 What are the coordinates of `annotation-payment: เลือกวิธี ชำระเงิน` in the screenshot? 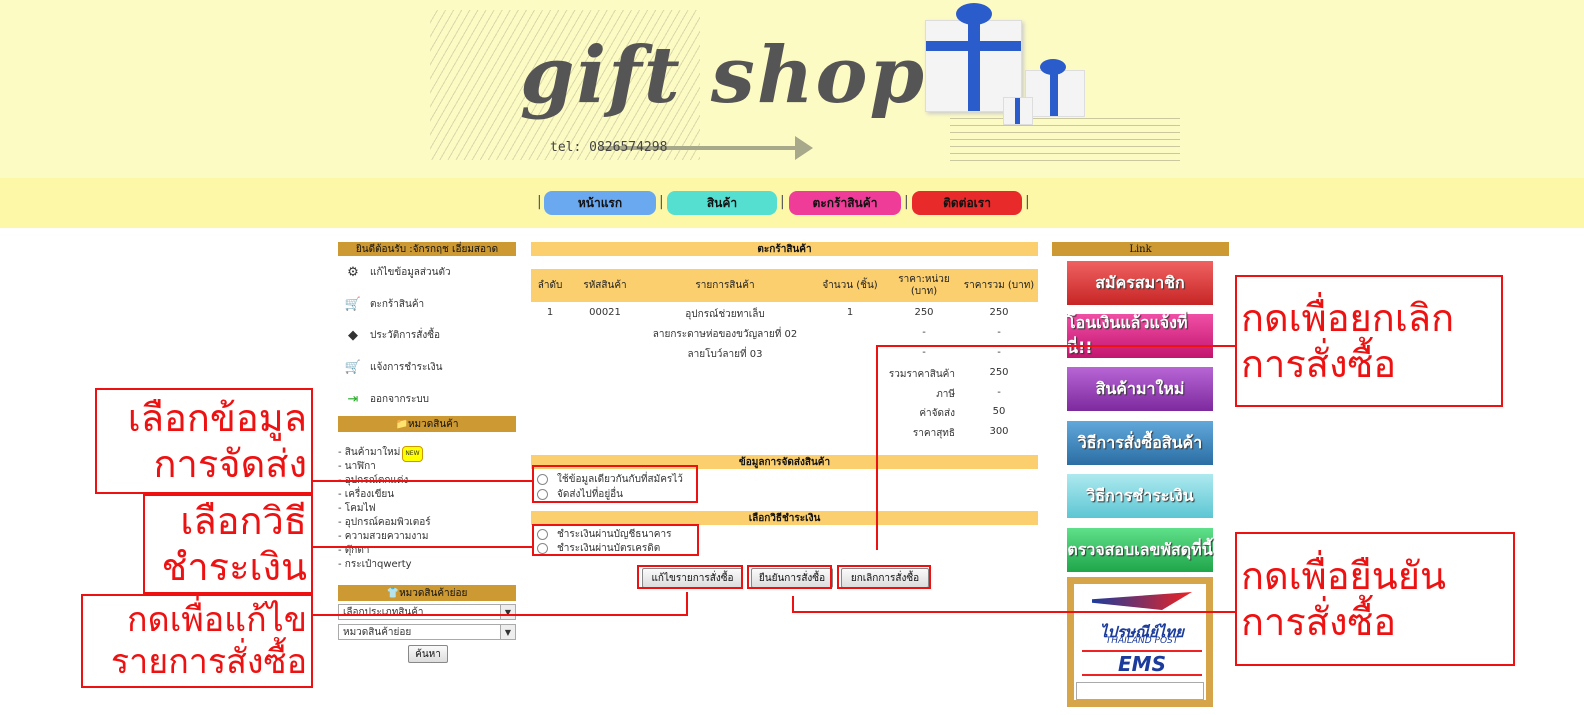 It's located at (228, 544).